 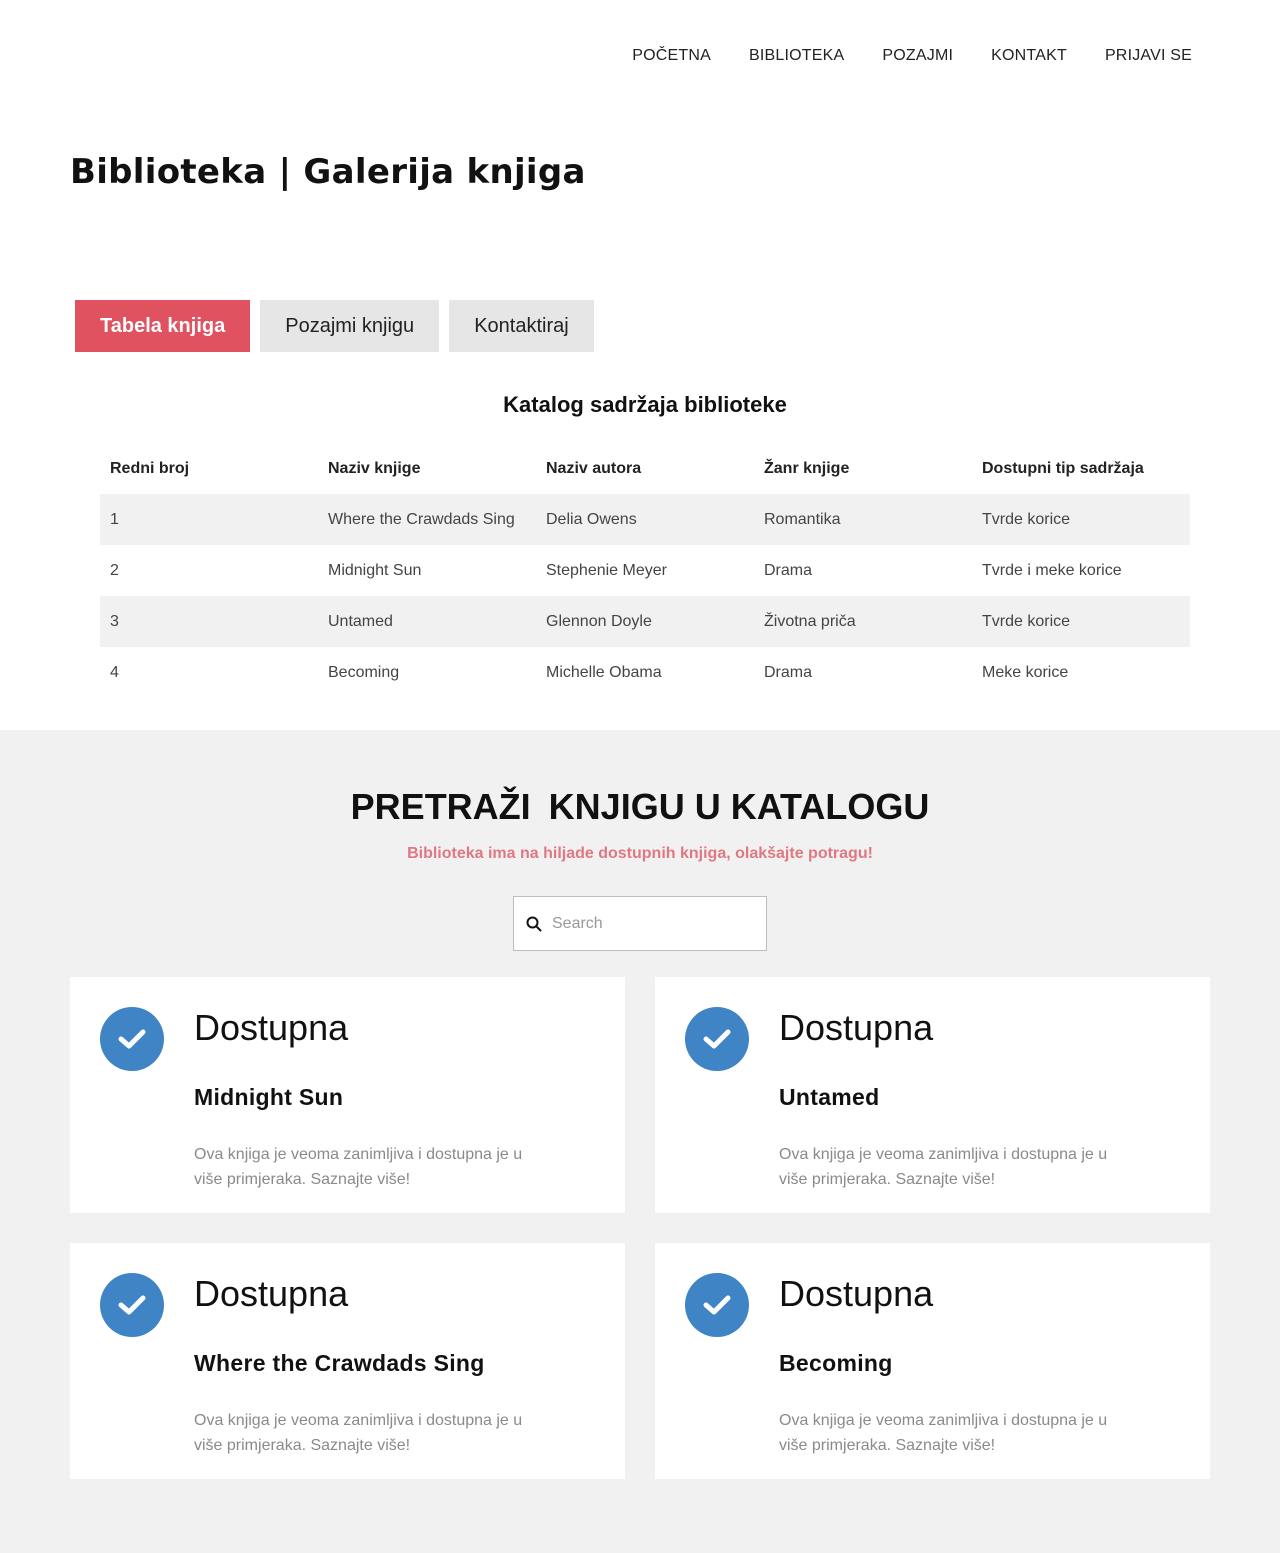 What do you see at coordinates (606, 570) in the screenshot?
I see `table-cell: Stephenie Meyer` at bounding box center [606, 570].